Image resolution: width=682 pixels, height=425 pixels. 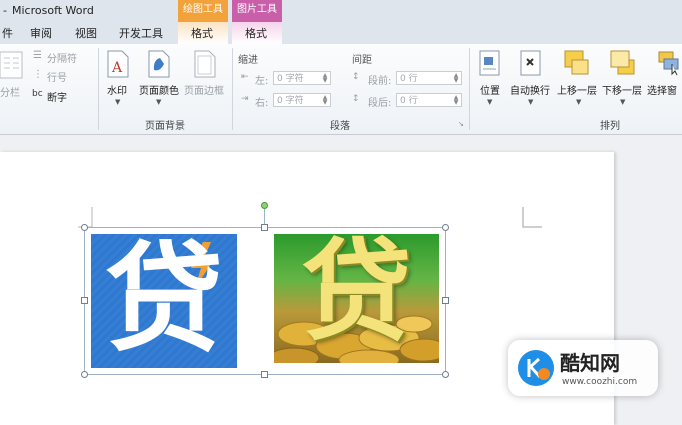 I want to click on resize-handle-bottom, so click(x=264, y=374).